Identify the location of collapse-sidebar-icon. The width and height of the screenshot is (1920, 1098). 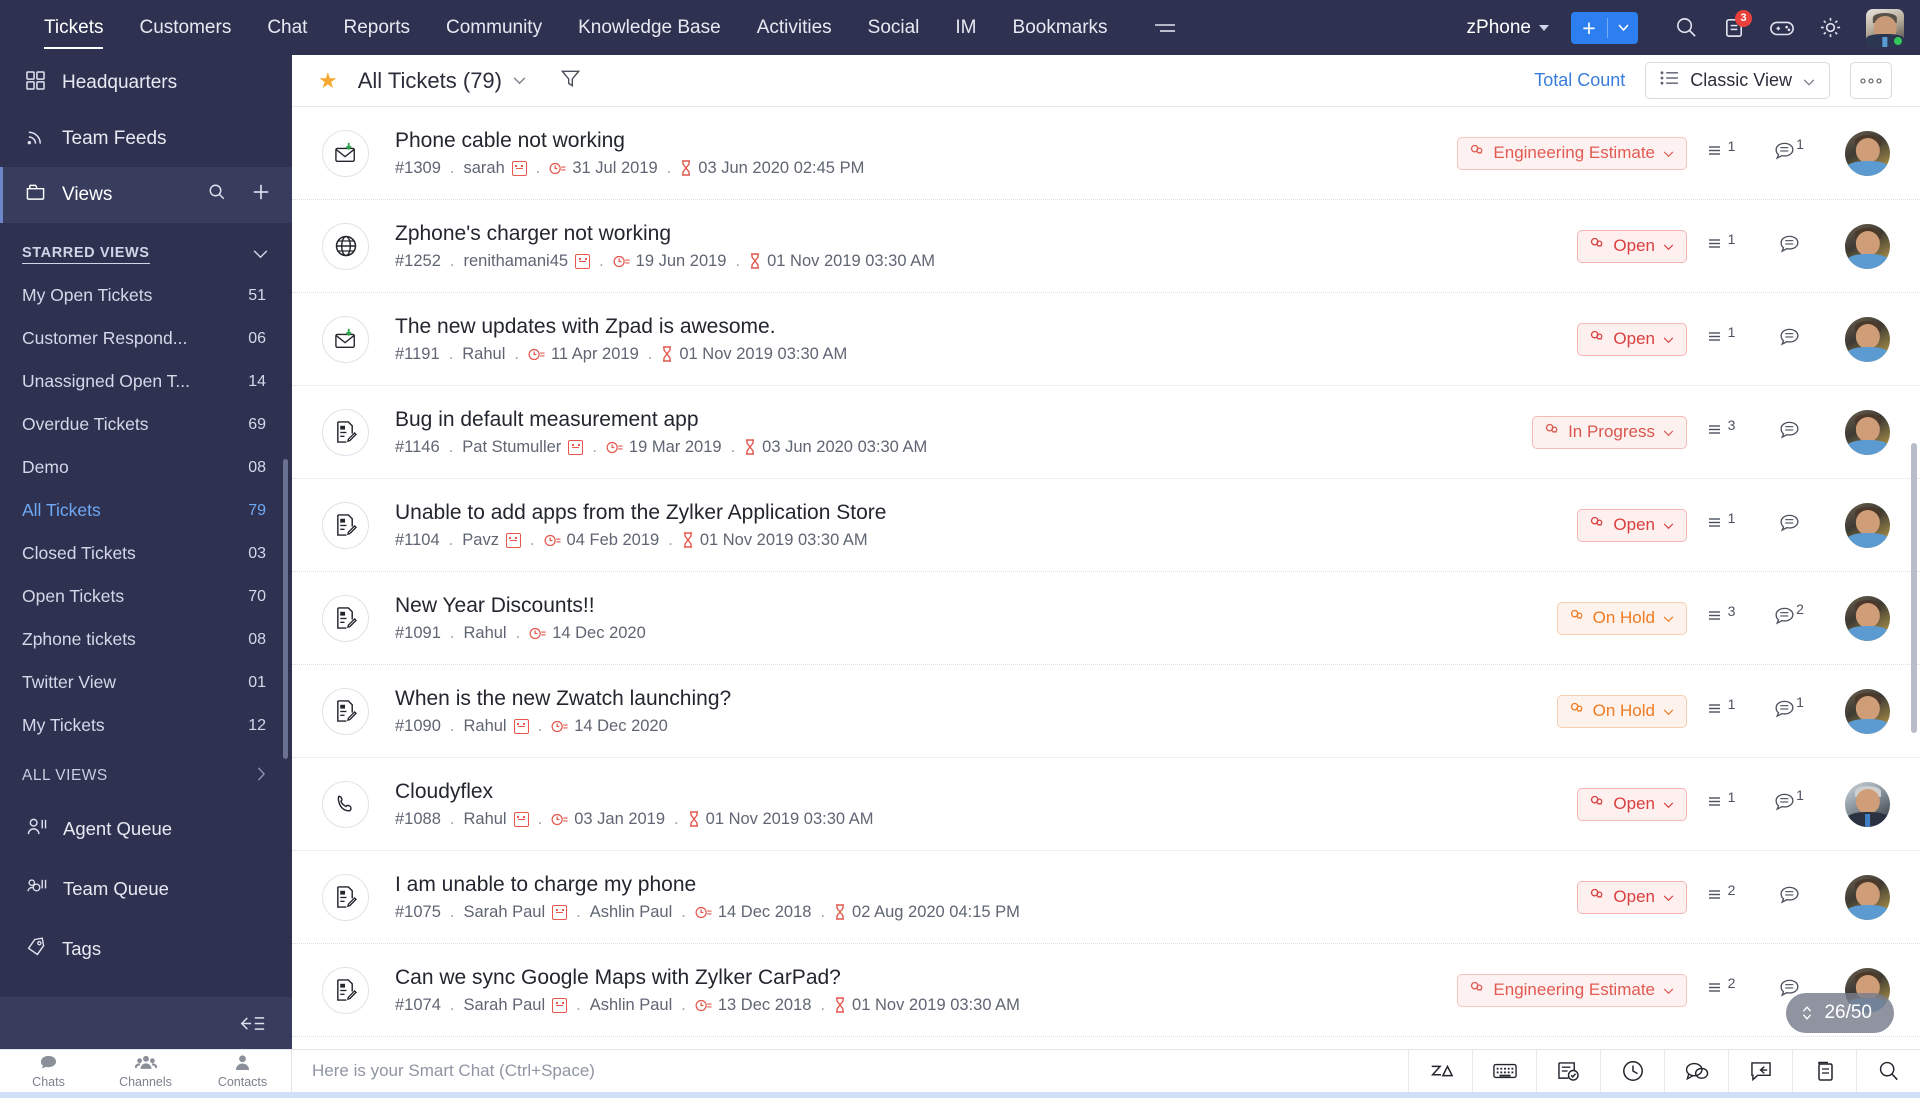
(146, 1023).